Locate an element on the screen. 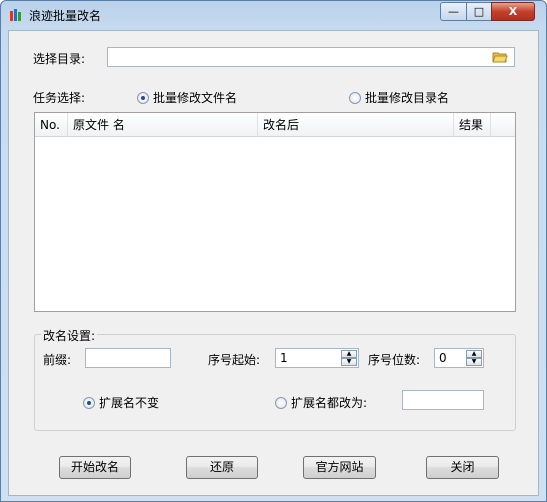 This screenshot has height=502, width=547. seq-start-label: 序号起始: is located at coordinates (234, 360).